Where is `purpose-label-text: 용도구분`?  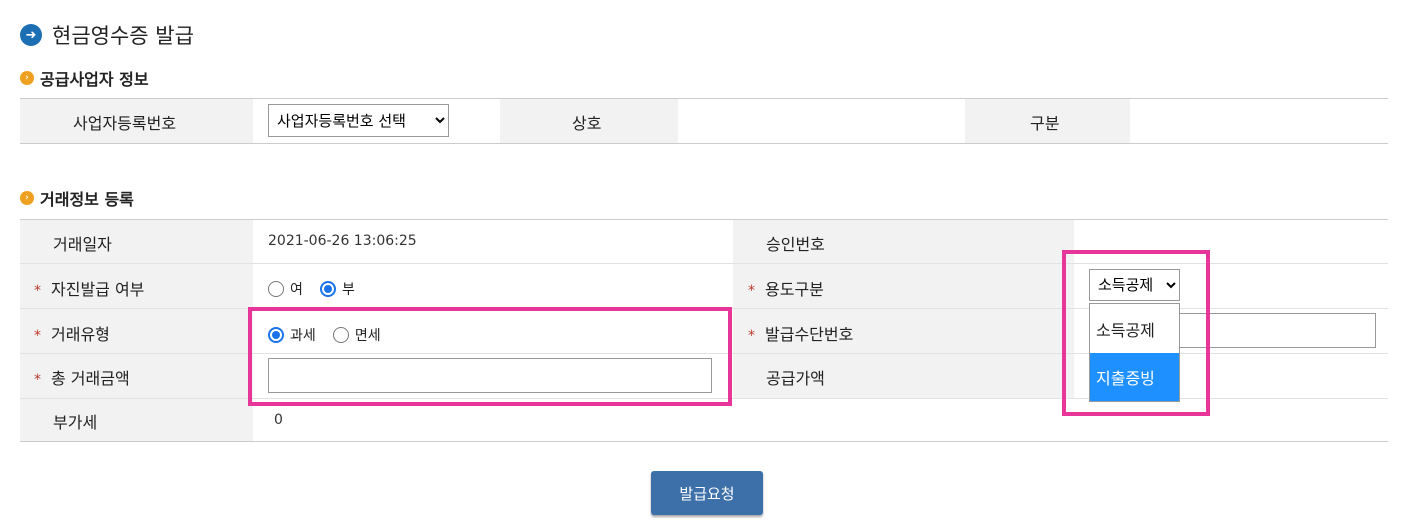 purpose-label-text: 용도구분 is located at coordinates (794, 289).